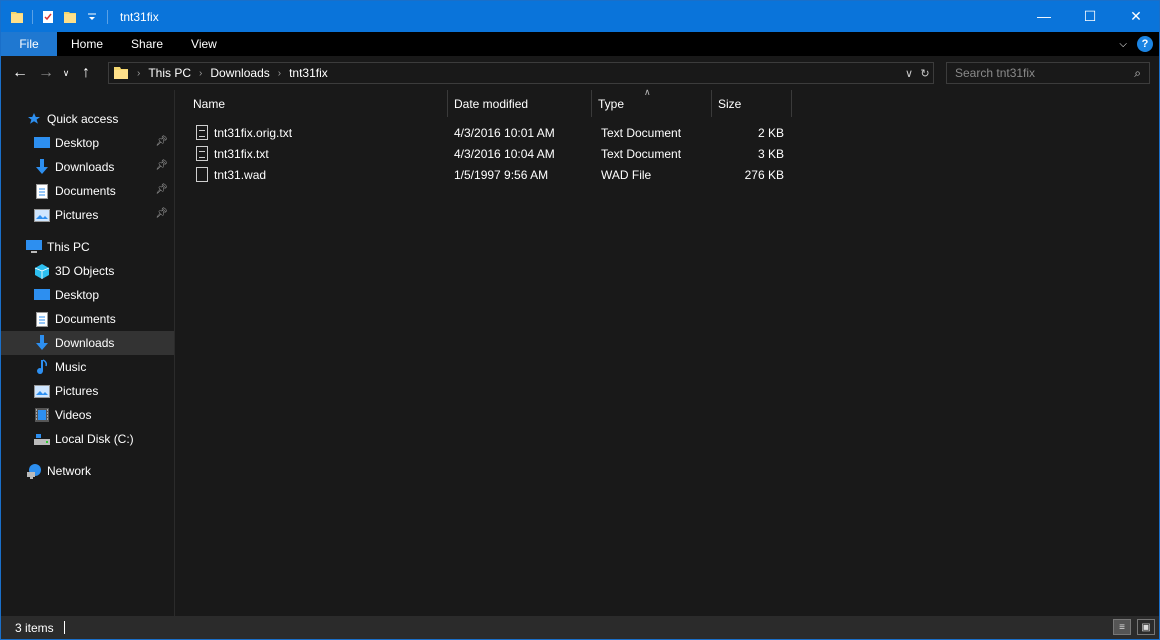  I want to click on sidebar-item-downloads: Downloads 📌︎, so click(87, 167).